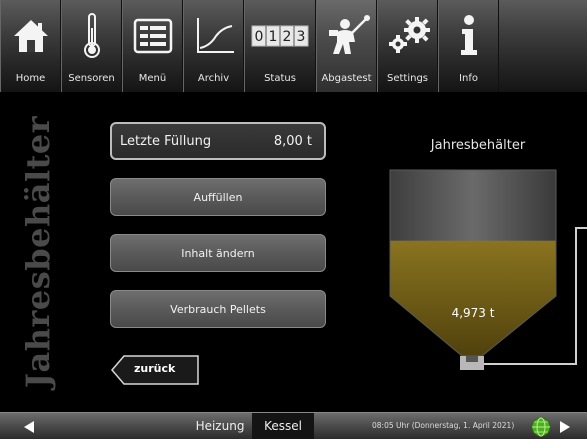 This screenshot has width=587, height=439. Describe the element at coordinates (473, 298) in the screenshot. I see `pellet-fill` at that location.